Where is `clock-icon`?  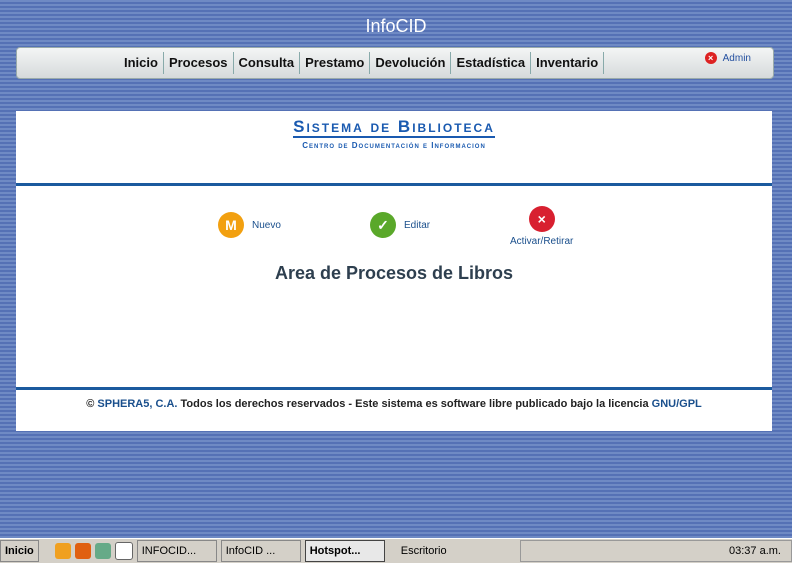 clock-icon is located at coordinates (62, 551).